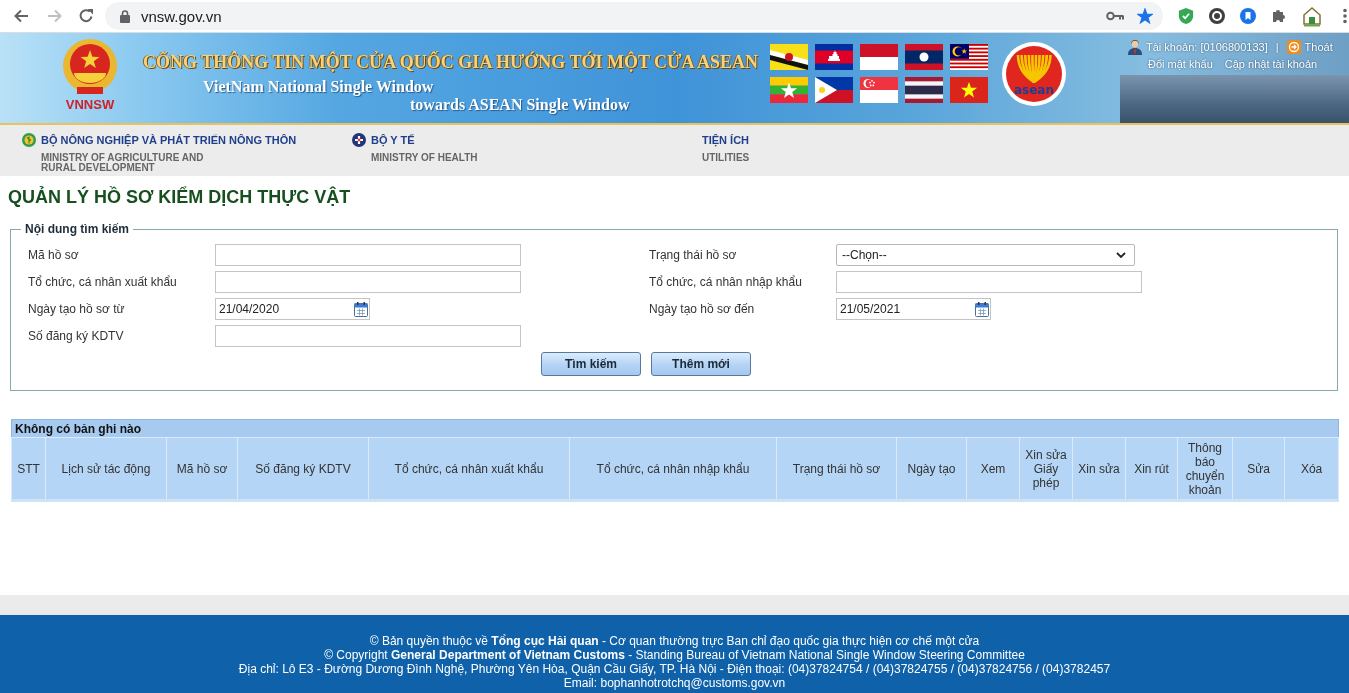 This screenshot has height=693, width=1349. What do you see at coordinates (1217, 16) in the screenshot?
I see `ring-icon` at bounding box center [1217, 16].